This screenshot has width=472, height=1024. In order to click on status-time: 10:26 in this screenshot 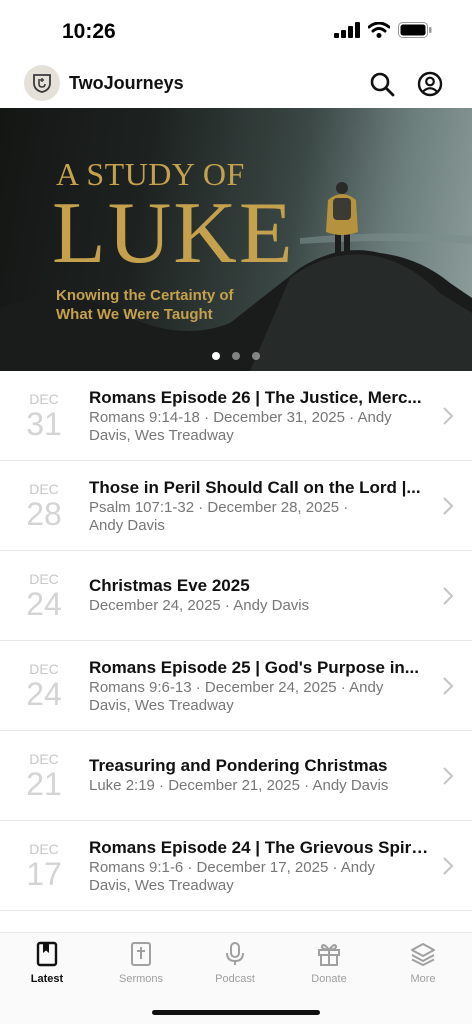, I will do `click(89, 31)`.